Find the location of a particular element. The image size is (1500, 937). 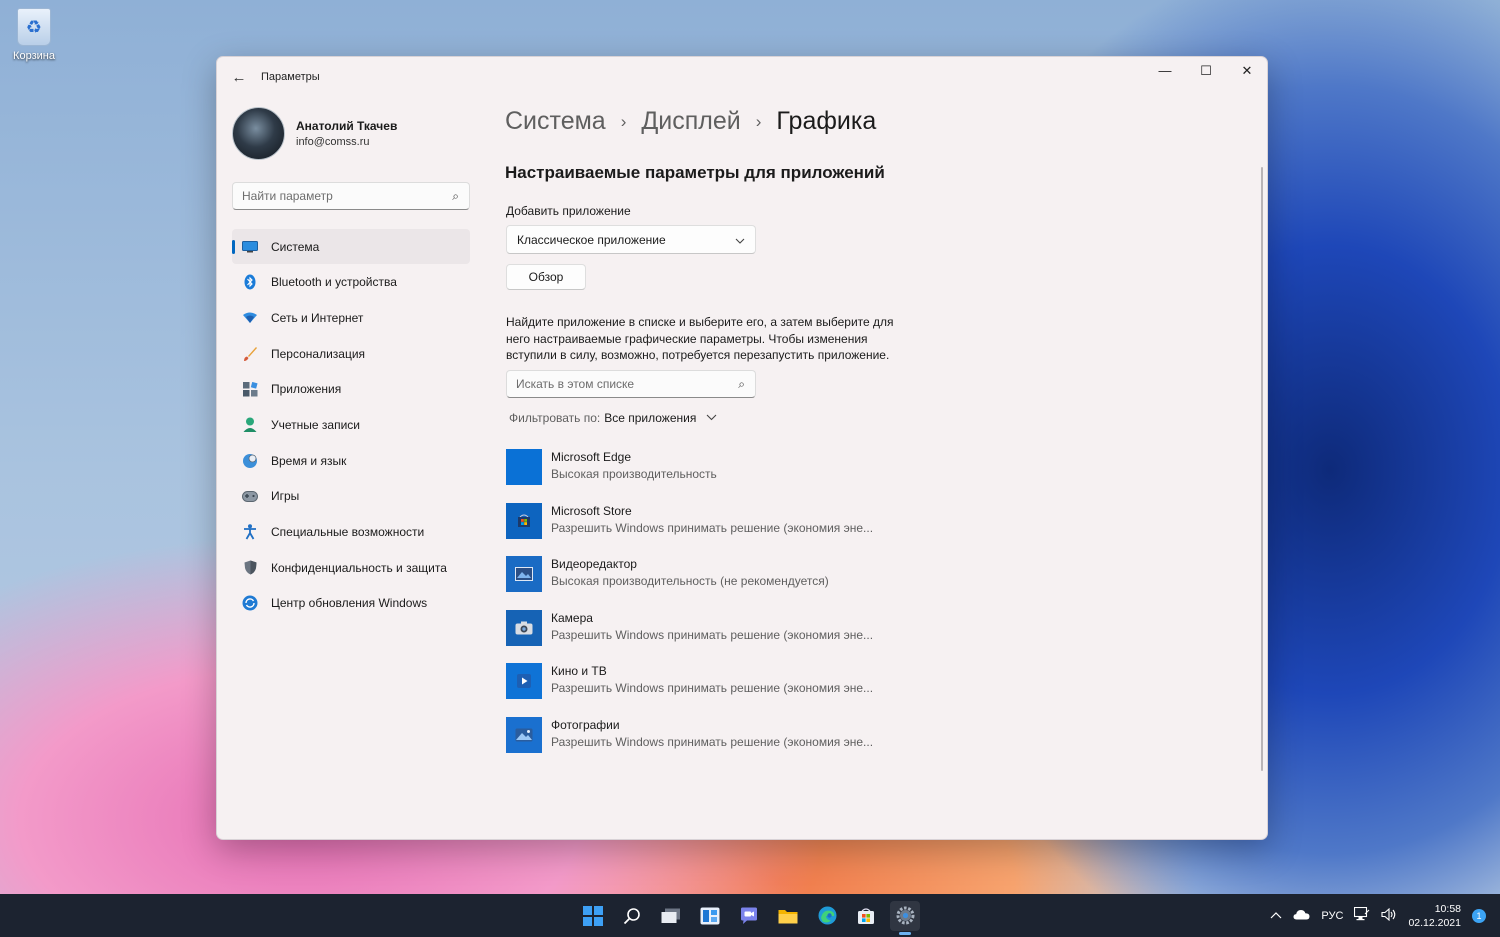

sidebar-item-label: Приложения is located at coordinates (306, 389).